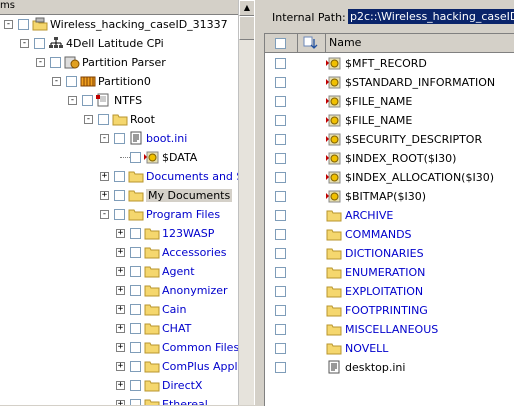 The width and height of the screenshot is (514, 406). I want to click on tree-node: - Program Files, so click(119, 214).